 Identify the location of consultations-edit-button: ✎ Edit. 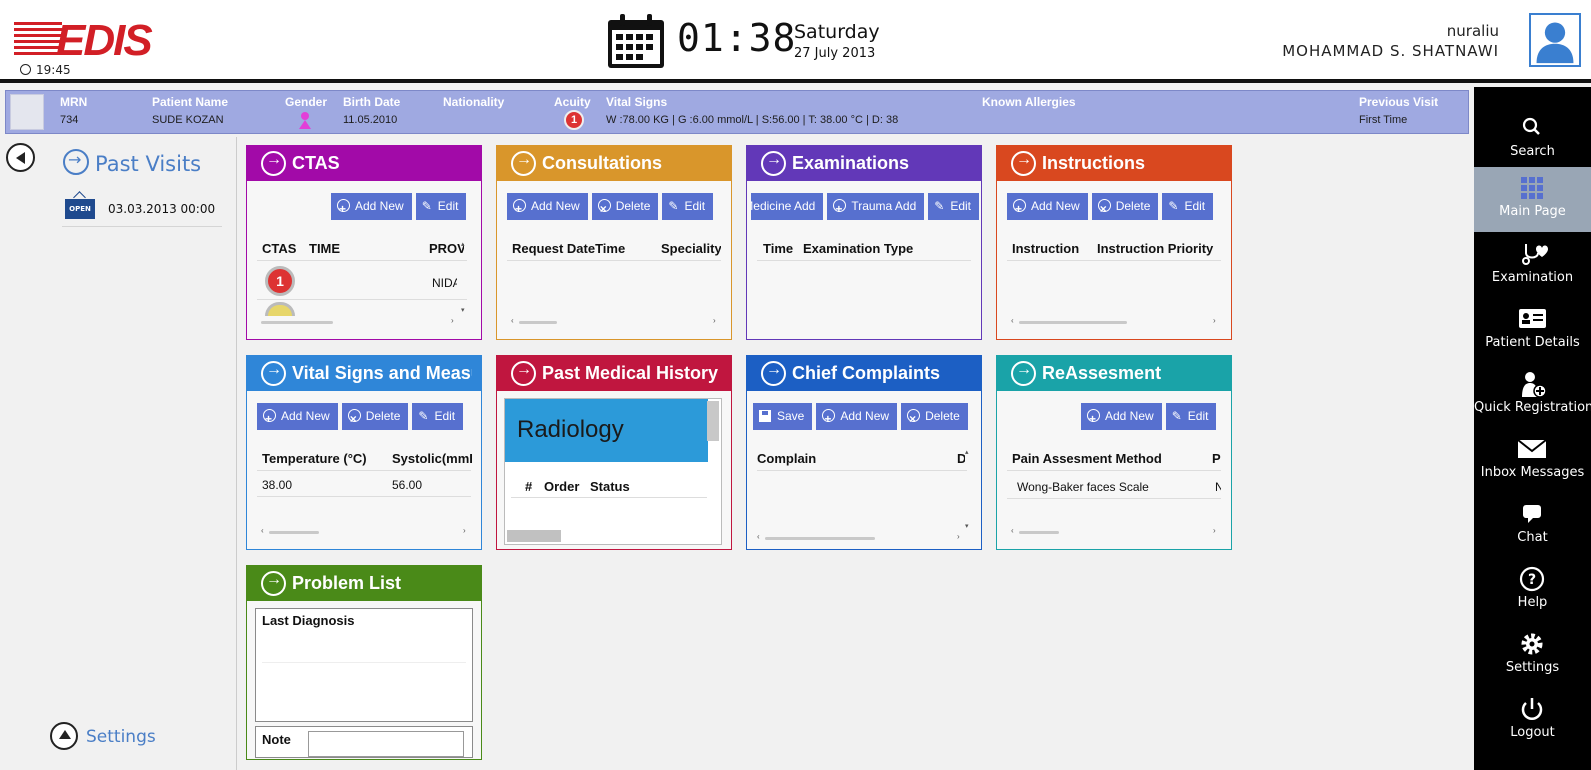
(688, 206).